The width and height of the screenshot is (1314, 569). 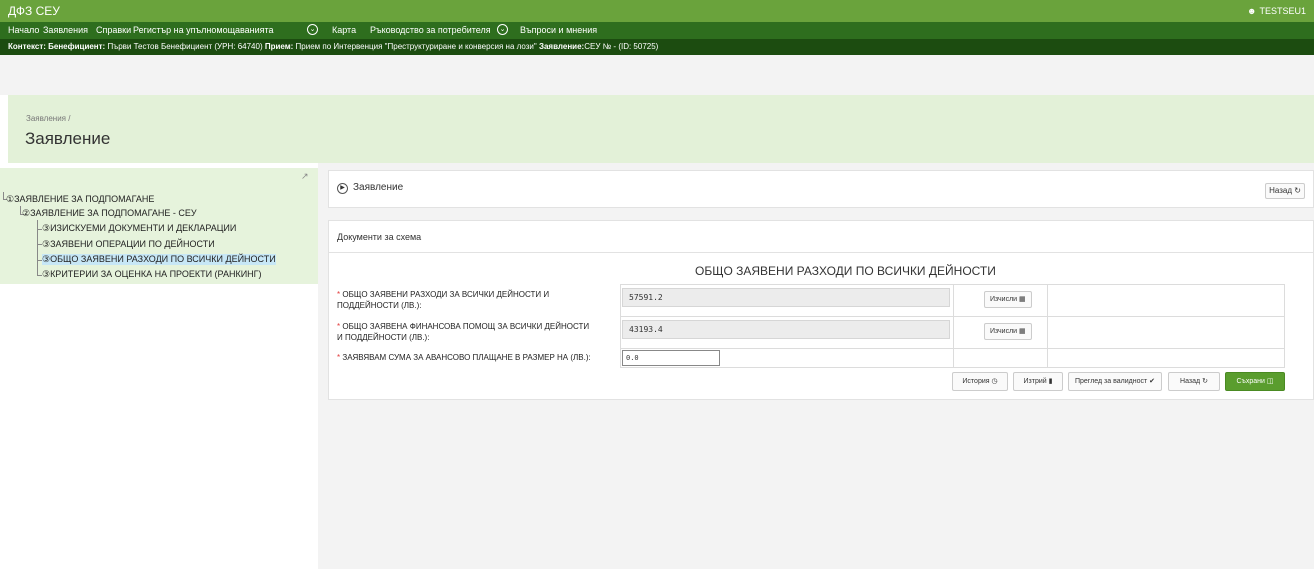 I want to click on menu-item-reports: Справки, so click(x=113, y=30).